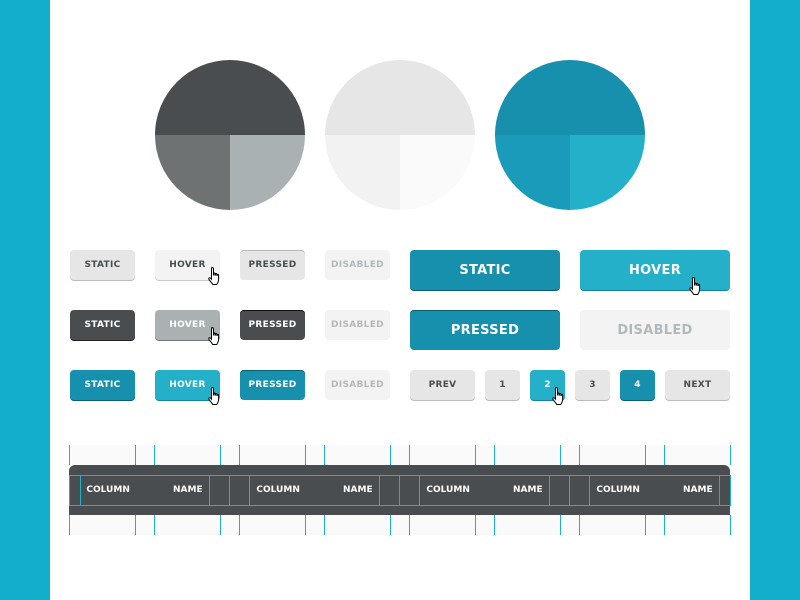  I want to click on pie-light, so click(400, 135).